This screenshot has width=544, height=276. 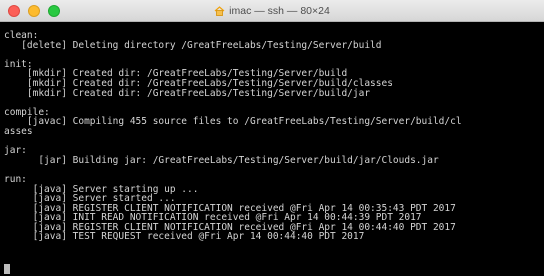 I want to click on window-title-area: imac — ssh — 80×24, so click(x=272, y=11).